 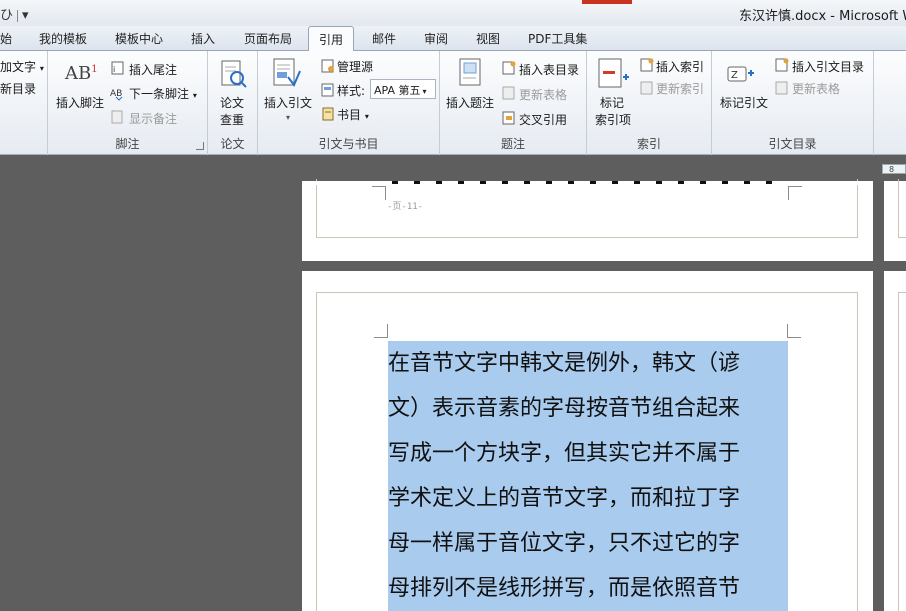 I want to click on bibliography-button: 书目 ▾, so click(x=353, y=114).